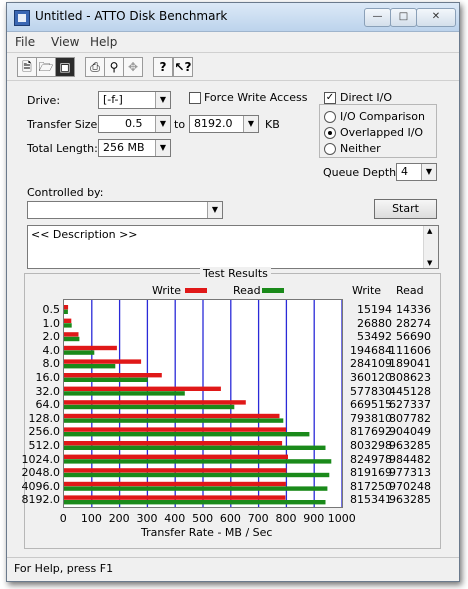  I want to click on start-button: Start, so click(405, 209).